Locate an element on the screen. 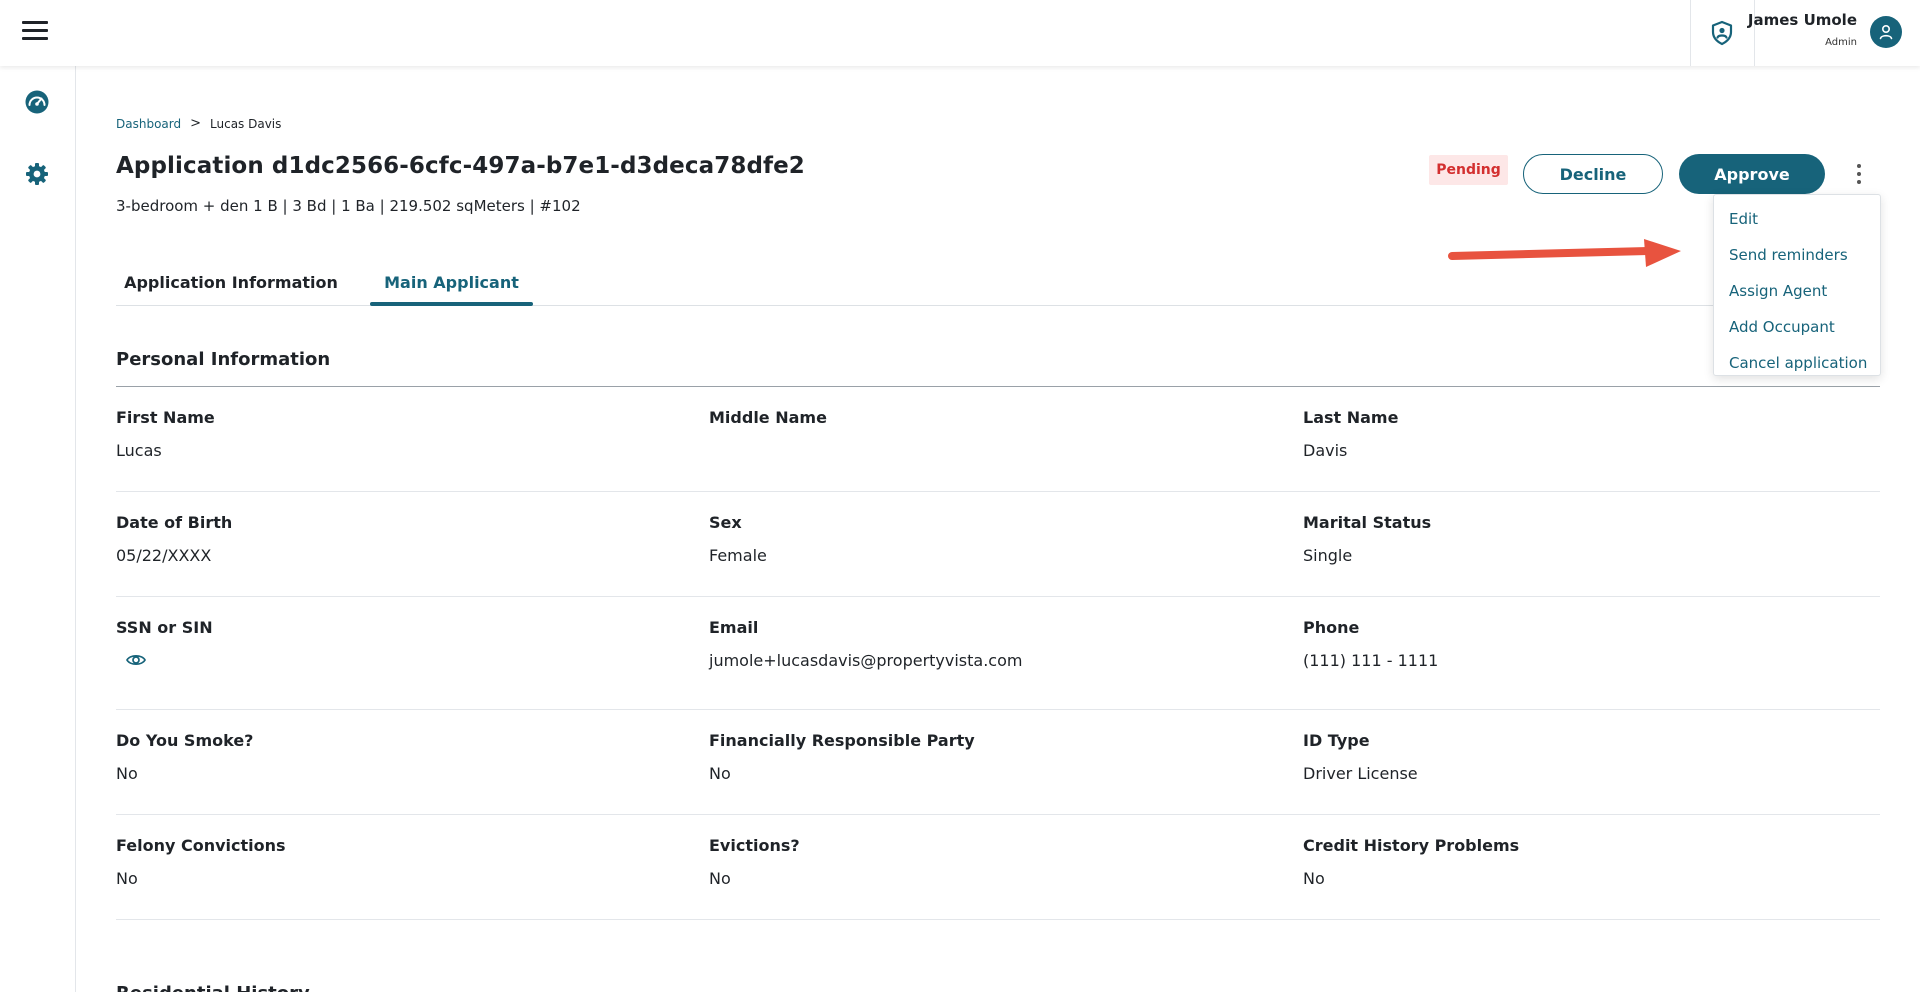 Image resolution: width=1920 pixels, height=992 pixels. field-ssn: SSN or SIN is located at coordinates (164, 646).